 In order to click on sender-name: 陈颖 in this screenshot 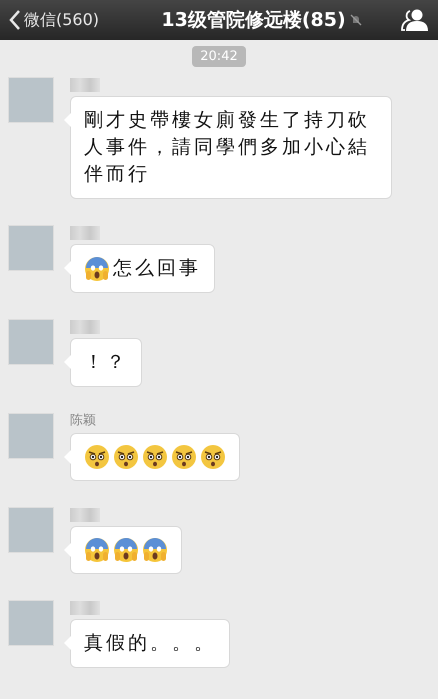, I will do `click(83, 421)`.